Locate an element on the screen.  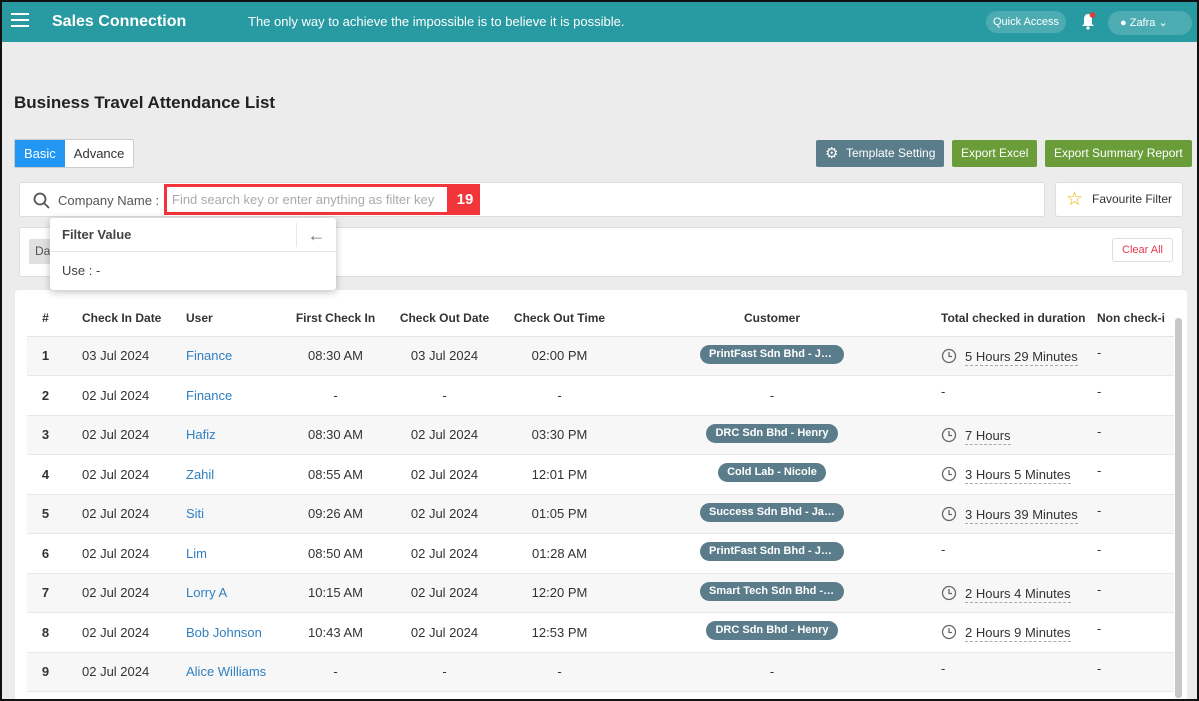
cell-7: 3 Hours 5 Minutes is located at coordinates (1009, 474).